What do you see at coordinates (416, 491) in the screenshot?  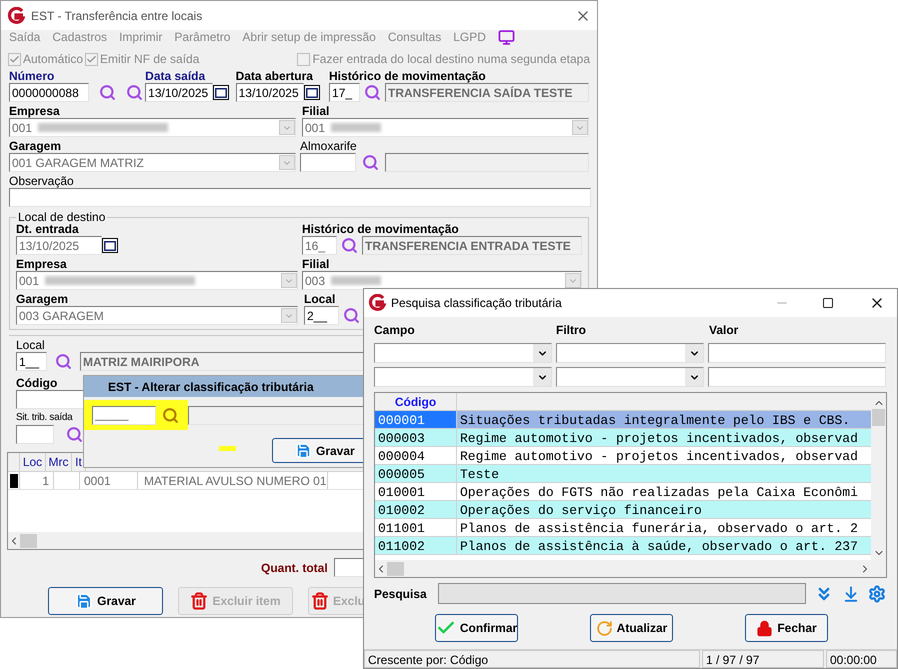 I see `table-cell: 010001` at bounding box center [416, 491].